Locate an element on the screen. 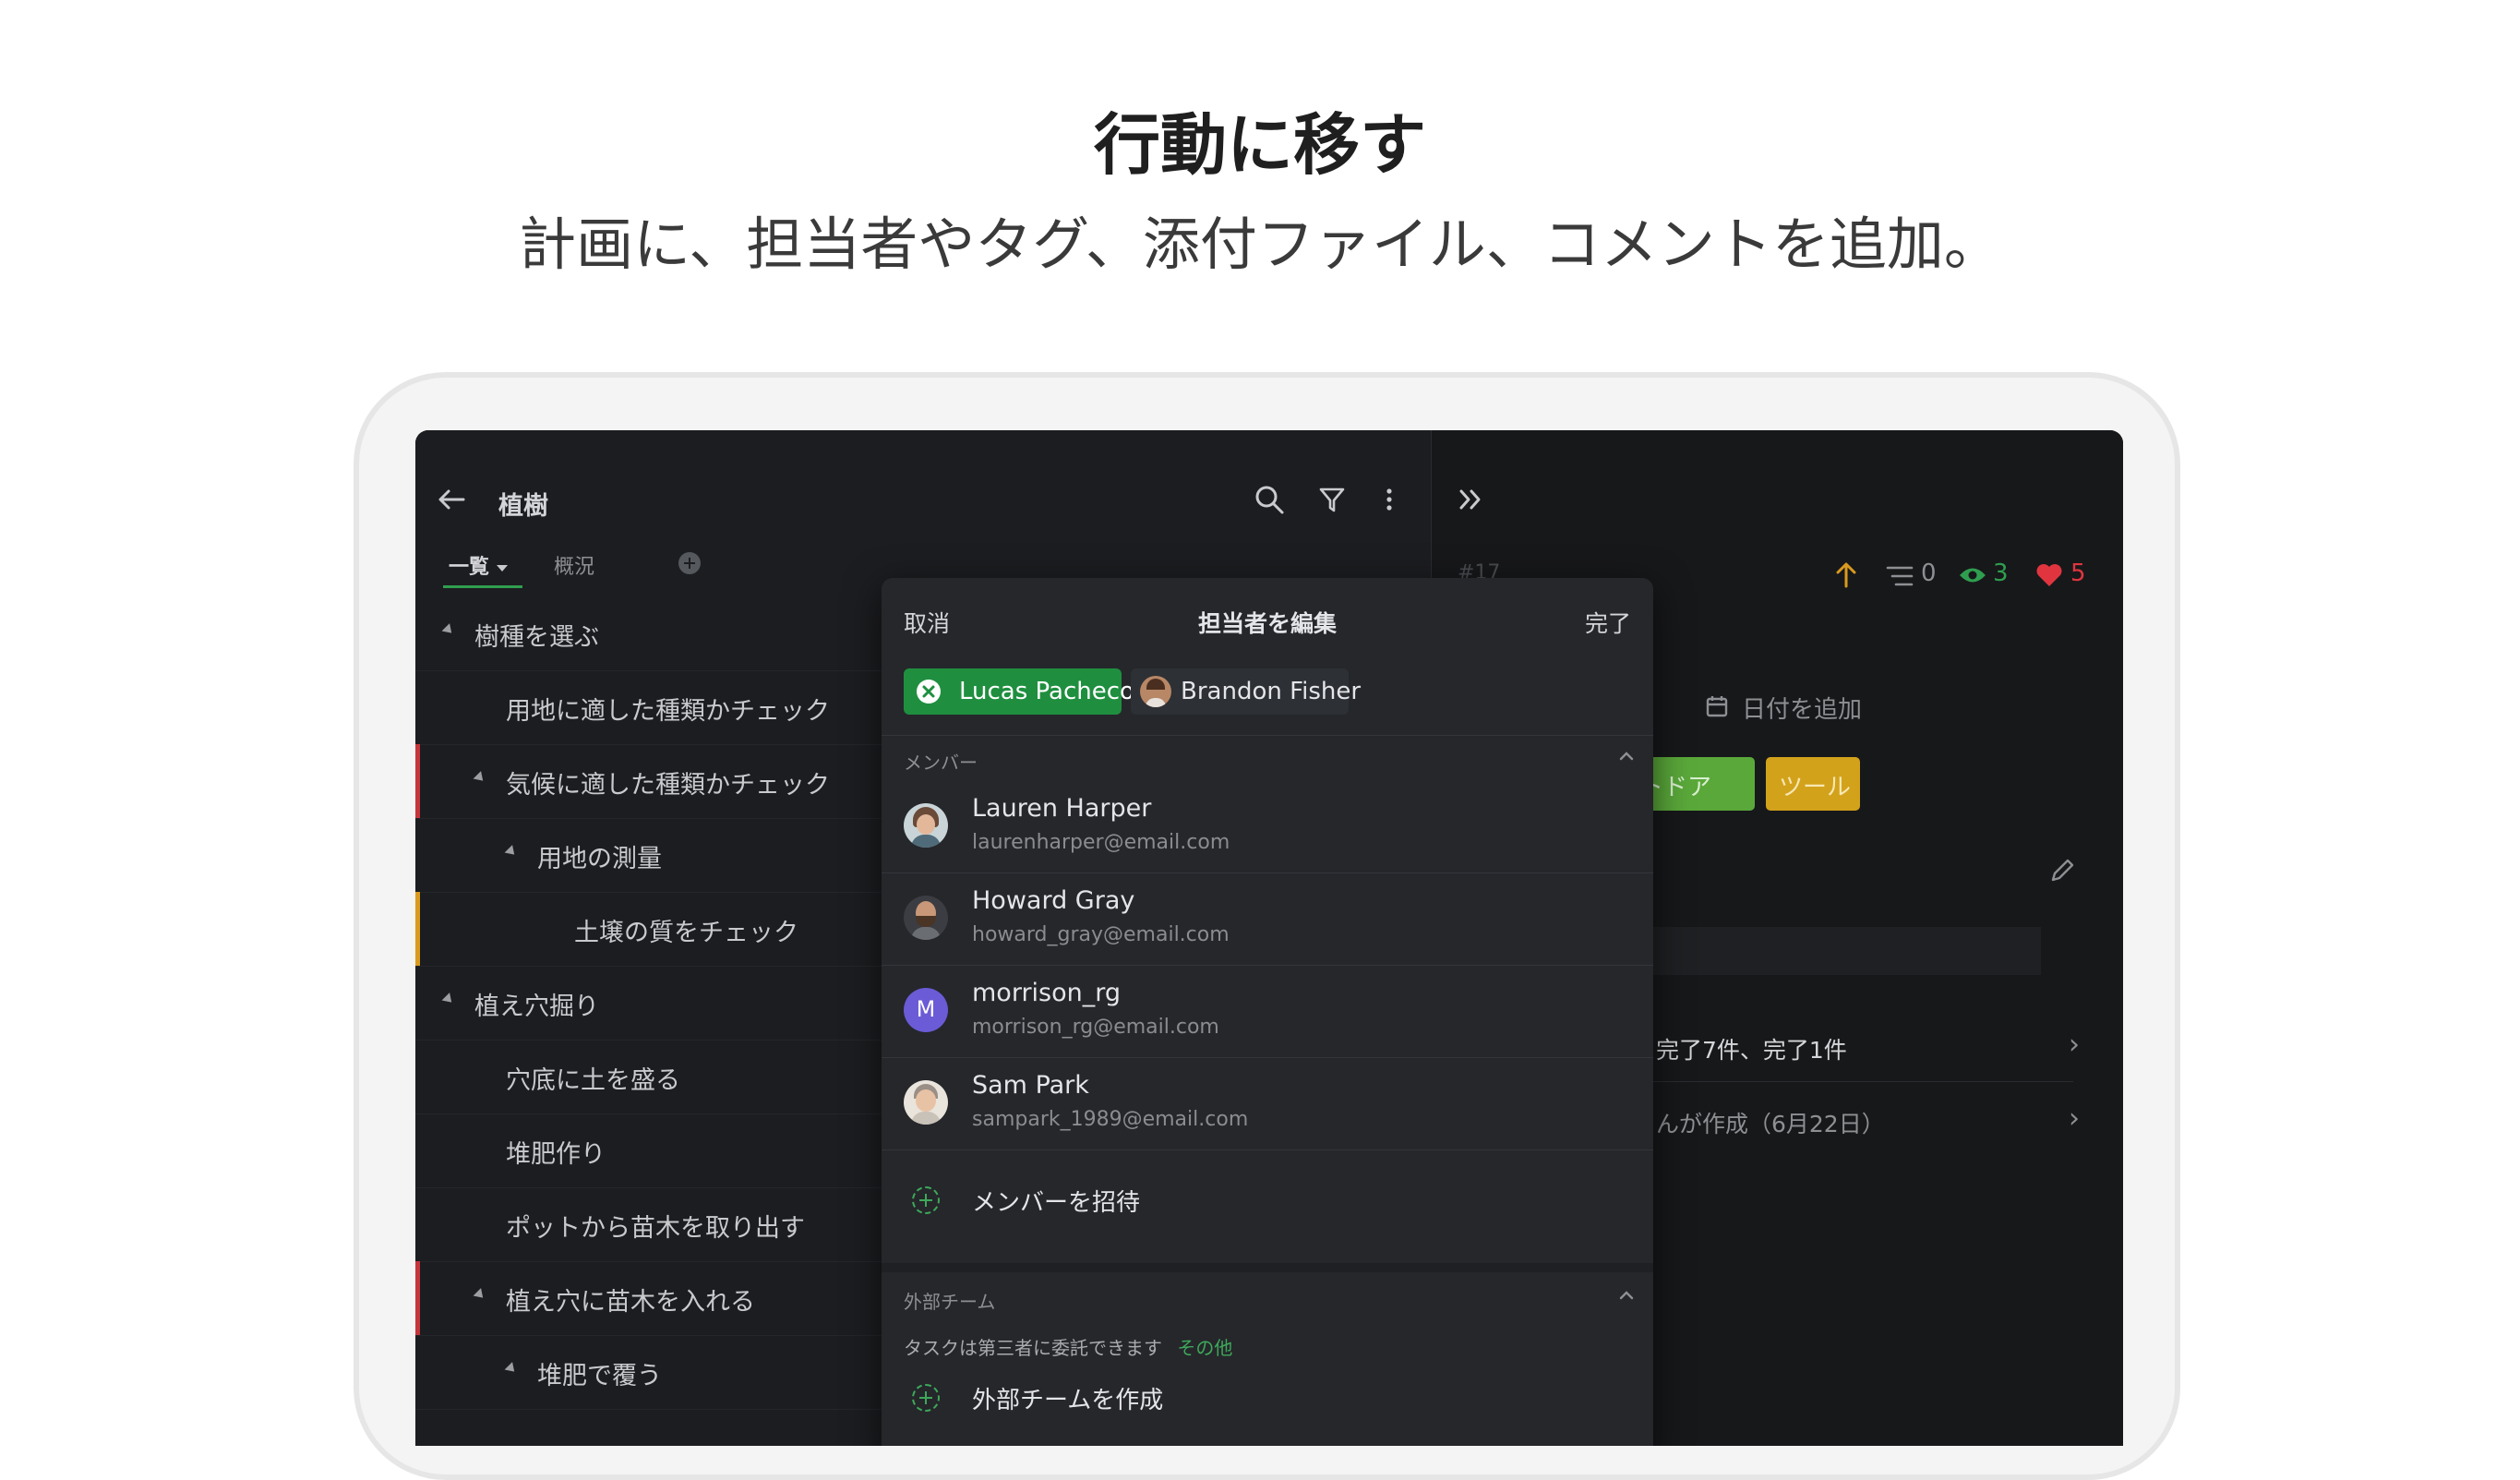 Image resolution: width=2520 pixels, height=1480 pixels. headline: 行動に移す is located at coordinates (1259, 145).